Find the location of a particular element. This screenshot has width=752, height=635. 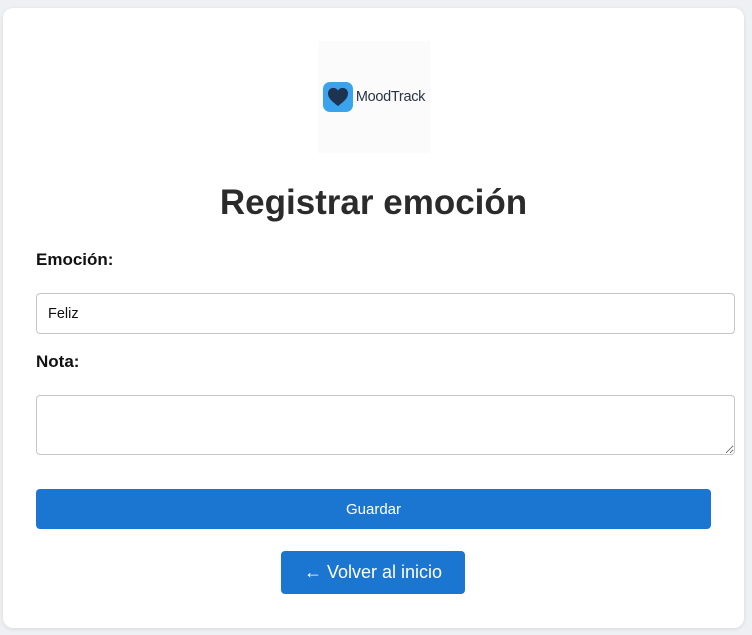

note-label: Nota: is located at coordinates (58, 361).